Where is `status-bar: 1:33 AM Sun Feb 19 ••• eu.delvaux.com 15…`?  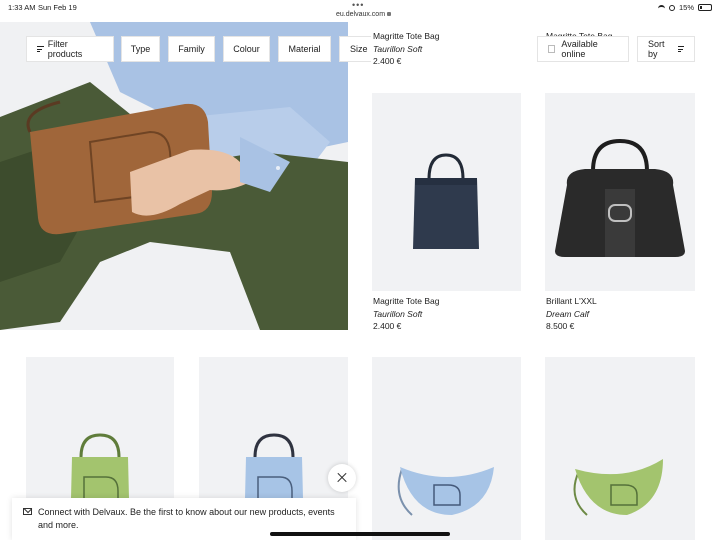 status-bar: 1:33 AM Sun Feb 19 ••• eu.delvaux.com 15… is located at coordinates (360, 11).